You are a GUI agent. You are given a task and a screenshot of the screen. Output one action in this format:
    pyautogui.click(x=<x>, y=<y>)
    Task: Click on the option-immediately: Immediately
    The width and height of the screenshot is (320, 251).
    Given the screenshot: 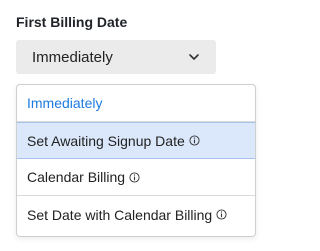 What is the action you would take?
    pyautogui.click(x=136, y=103)
    